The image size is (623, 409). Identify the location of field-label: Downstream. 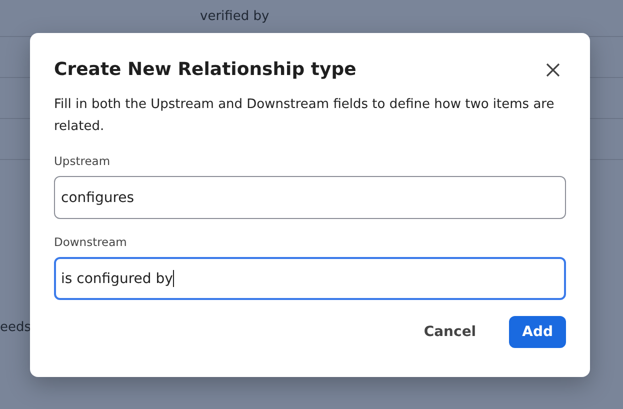
(91, 242).